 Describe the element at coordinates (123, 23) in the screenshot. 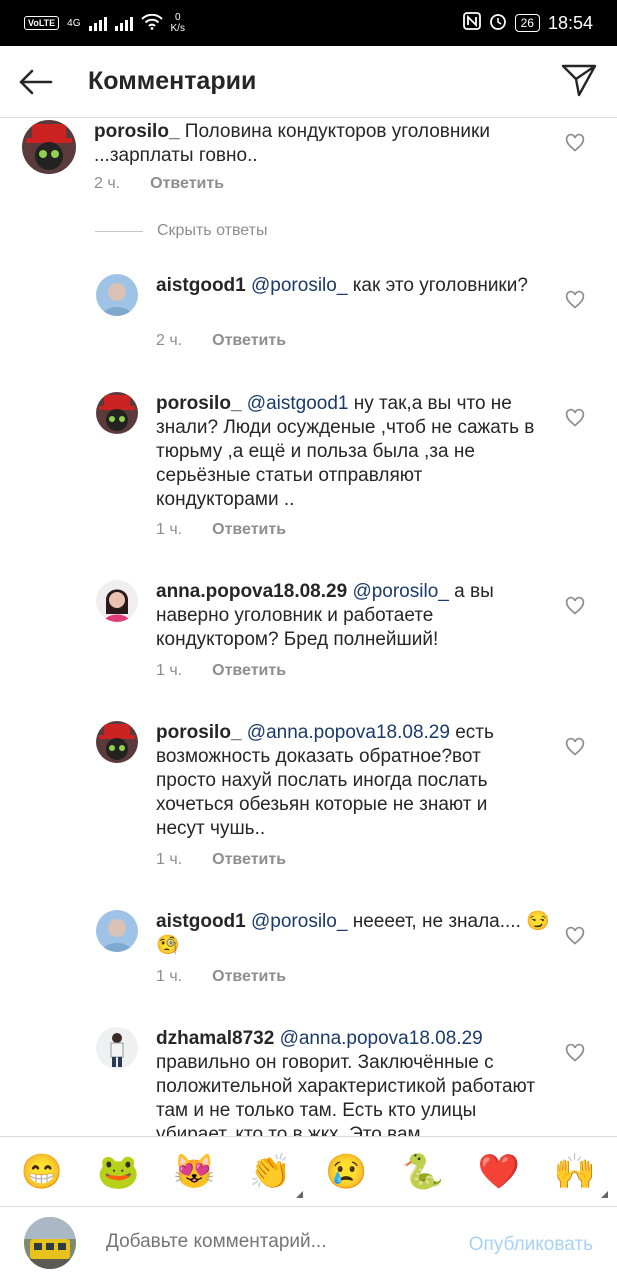

I see `signal-2-icon` at that location.